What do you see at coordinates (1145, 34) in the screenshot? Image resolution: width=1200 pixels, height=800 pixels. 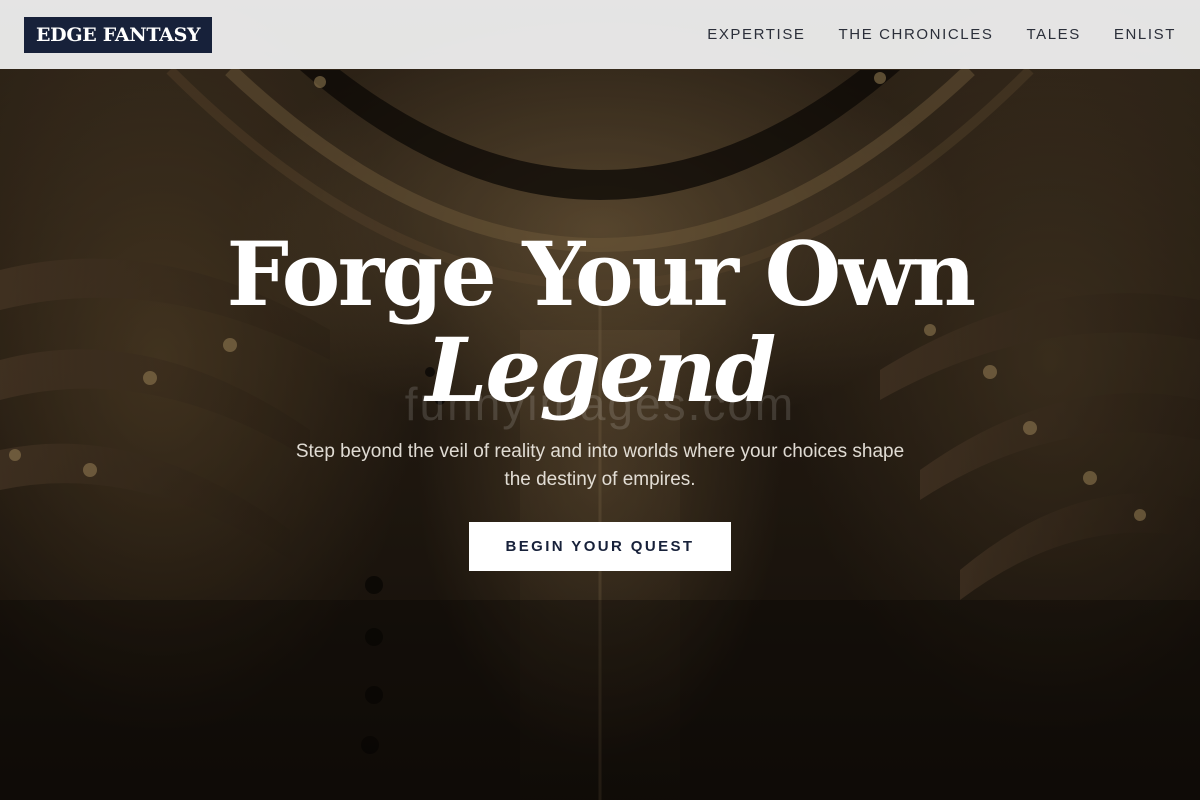 I see `nav-link-enlist: ENLIST` at bounding box center [1145, 34].